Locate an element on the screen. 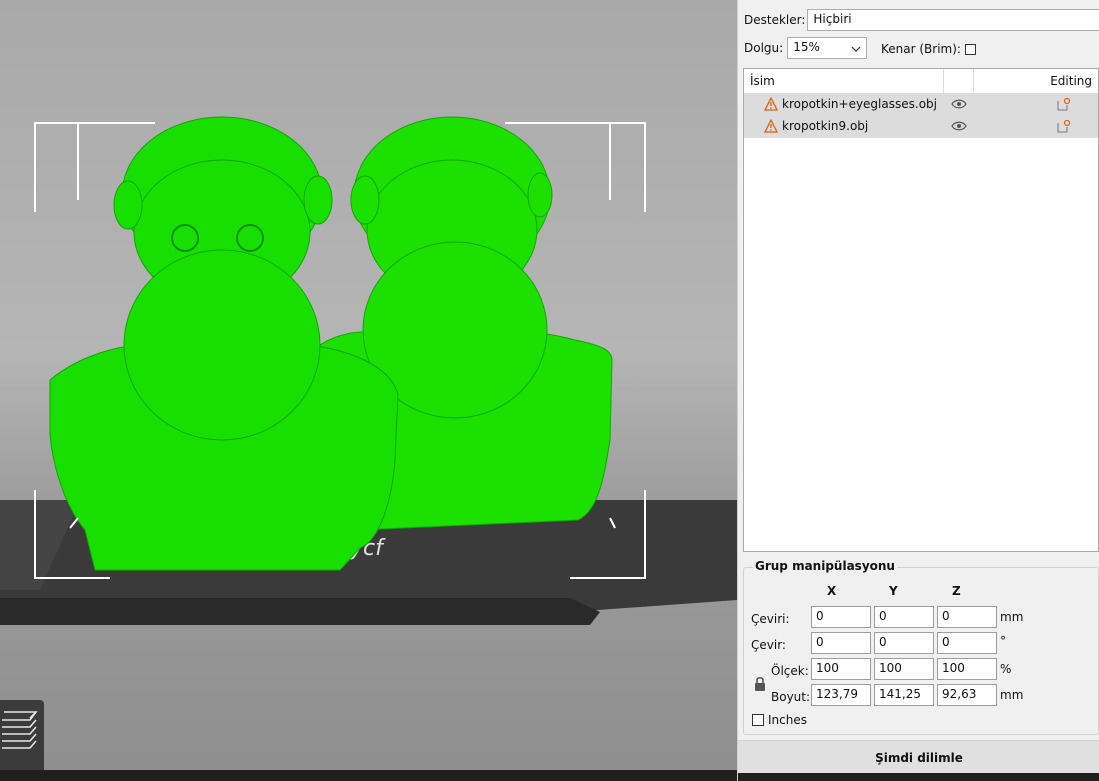  supports-row: Destekler: Hiçbiri is located at coordinates (921, 20).